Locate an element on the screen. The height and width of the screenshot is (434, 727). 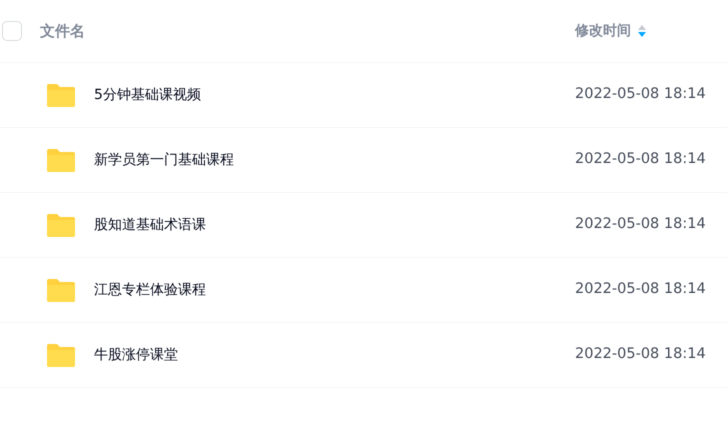
sort-icon is located at coordinates (642, 31).